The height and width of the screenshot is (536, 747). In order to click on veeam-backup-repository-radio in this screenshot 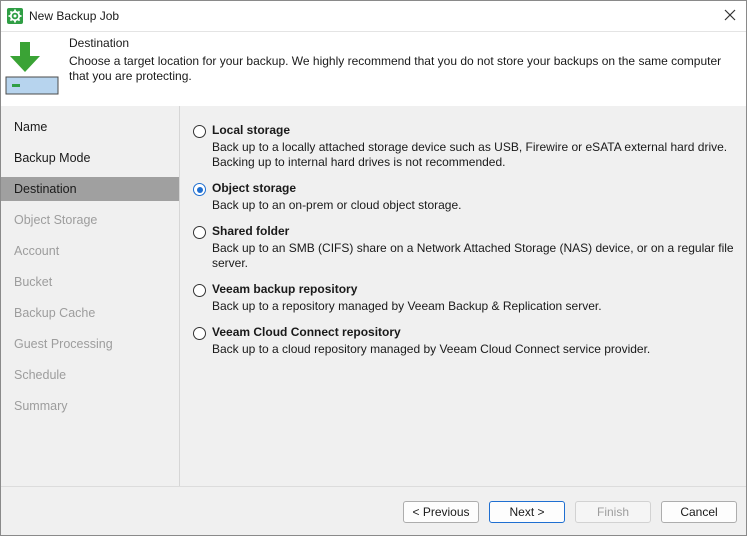, I will do `click(199, 290)`.